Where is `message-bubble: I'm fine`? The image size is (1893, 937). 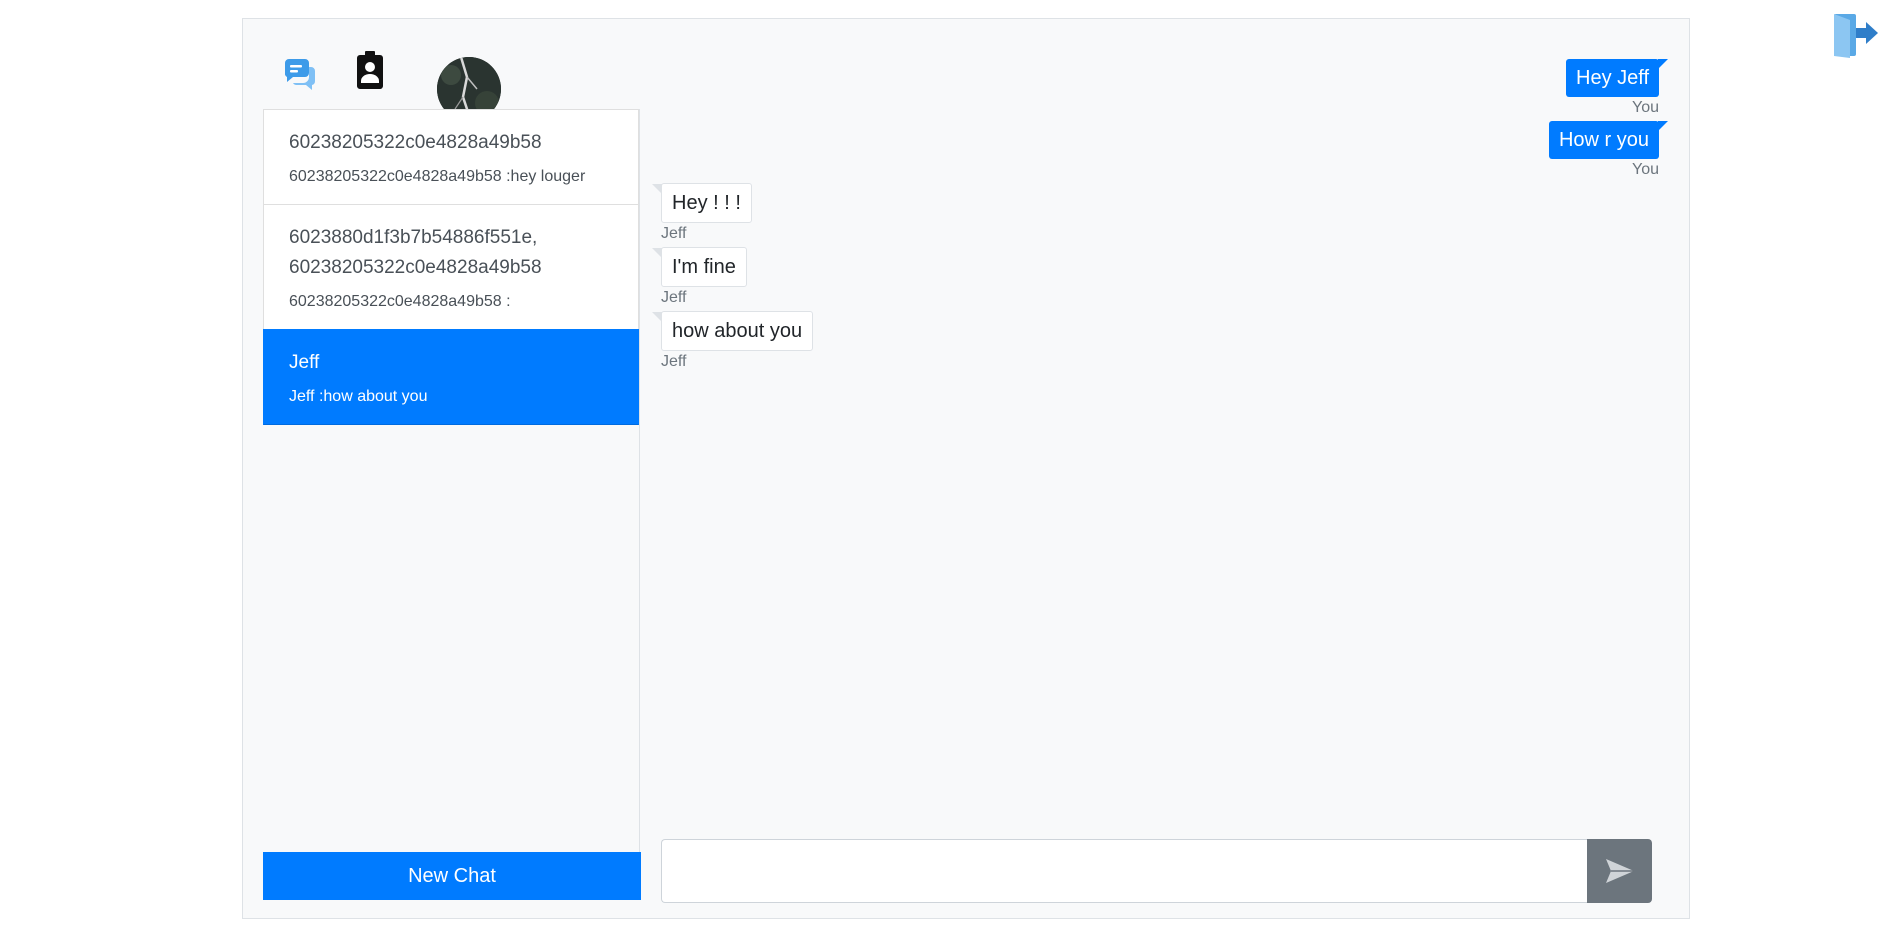 message-bubble: I'm fine is located at coordinates (699, 267).